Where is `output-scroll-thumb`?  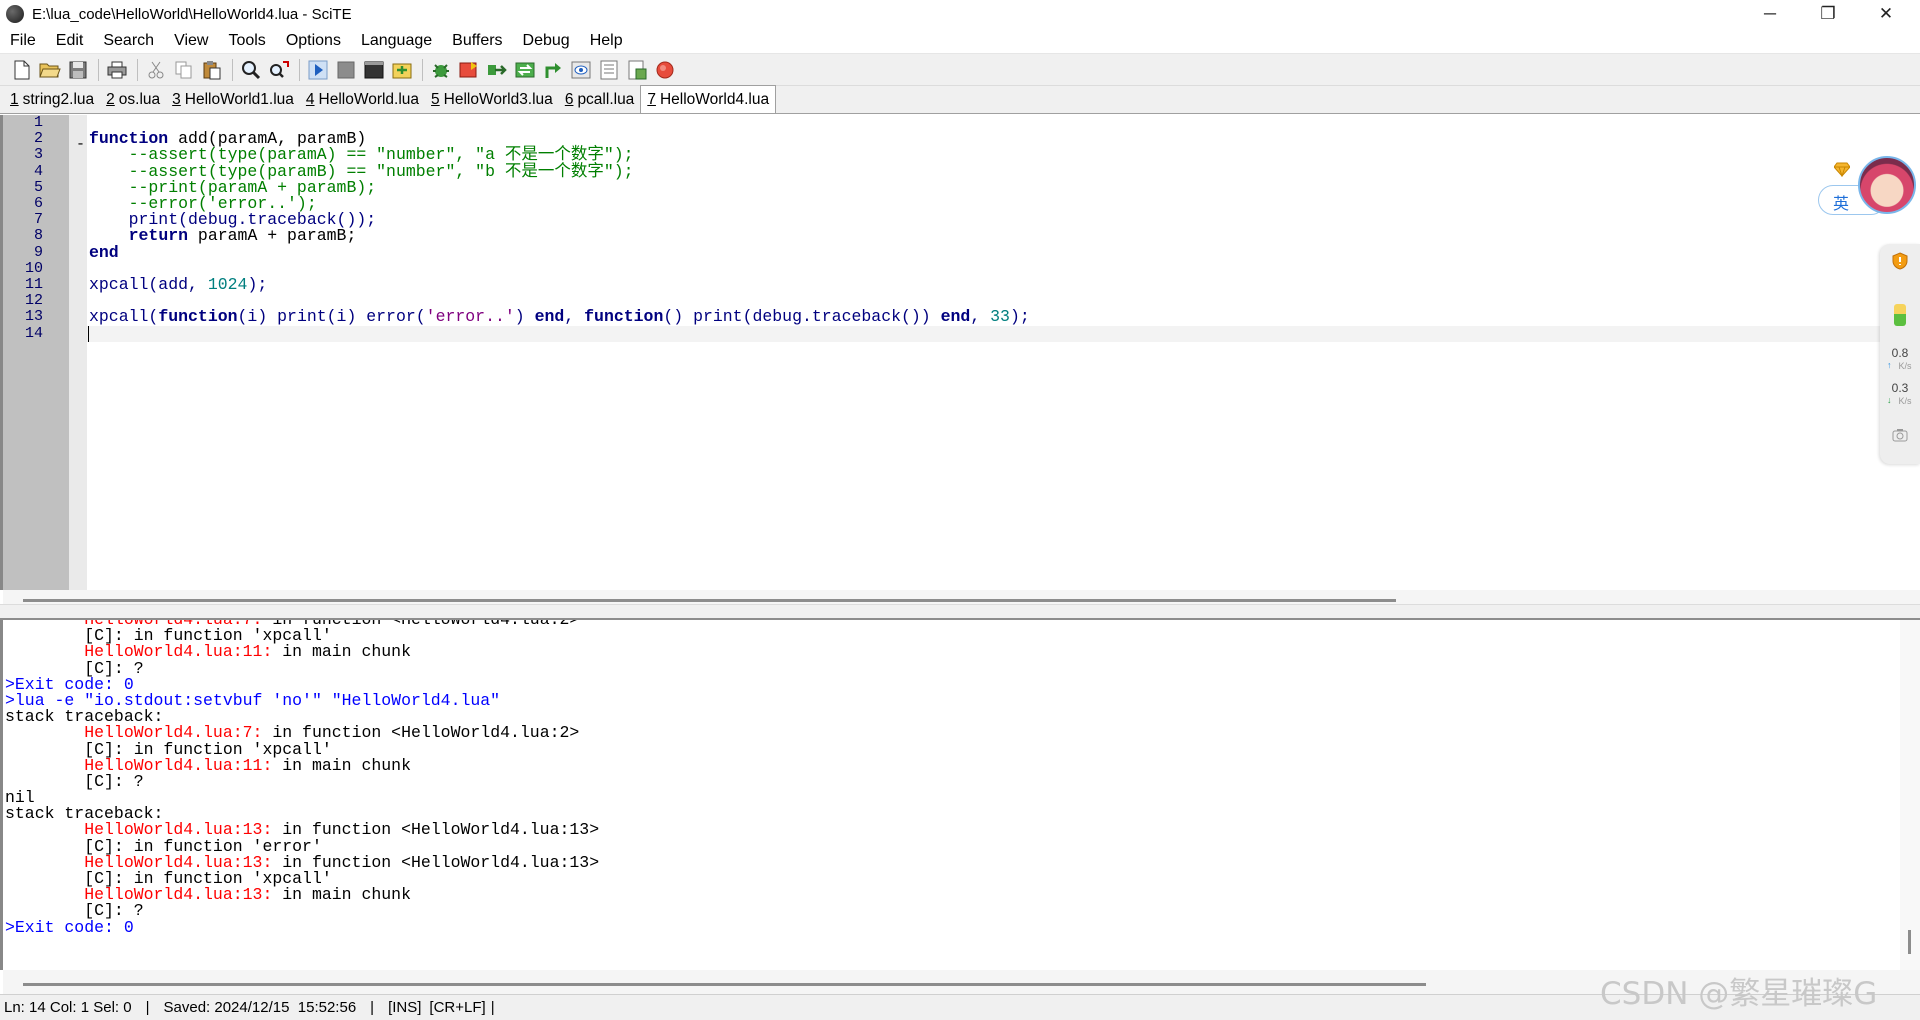 output-scroll-thumb is located at coordinates (1909, 942).